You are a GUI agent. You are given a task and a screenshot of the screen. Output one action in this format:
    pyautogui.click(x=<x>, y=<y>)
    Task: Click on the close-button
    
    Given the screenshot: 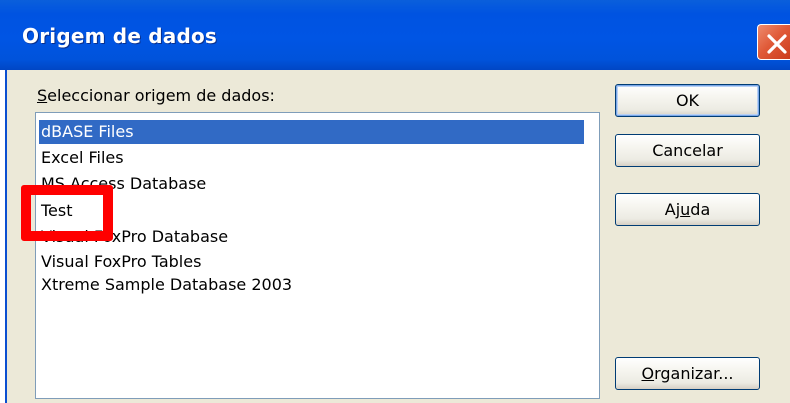 What is the action you would take?
    pyautogui.click(x=773, y=42)
    